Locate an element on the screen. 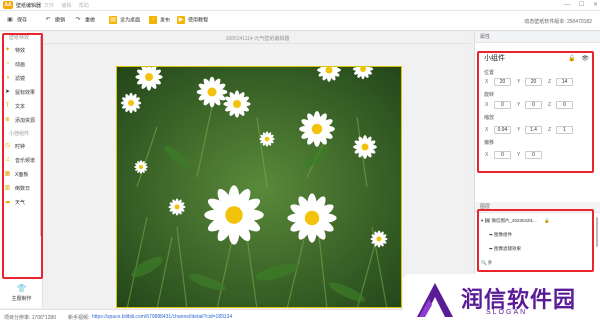  maximize-icon: ☐ is located at coordinates (581, 5).